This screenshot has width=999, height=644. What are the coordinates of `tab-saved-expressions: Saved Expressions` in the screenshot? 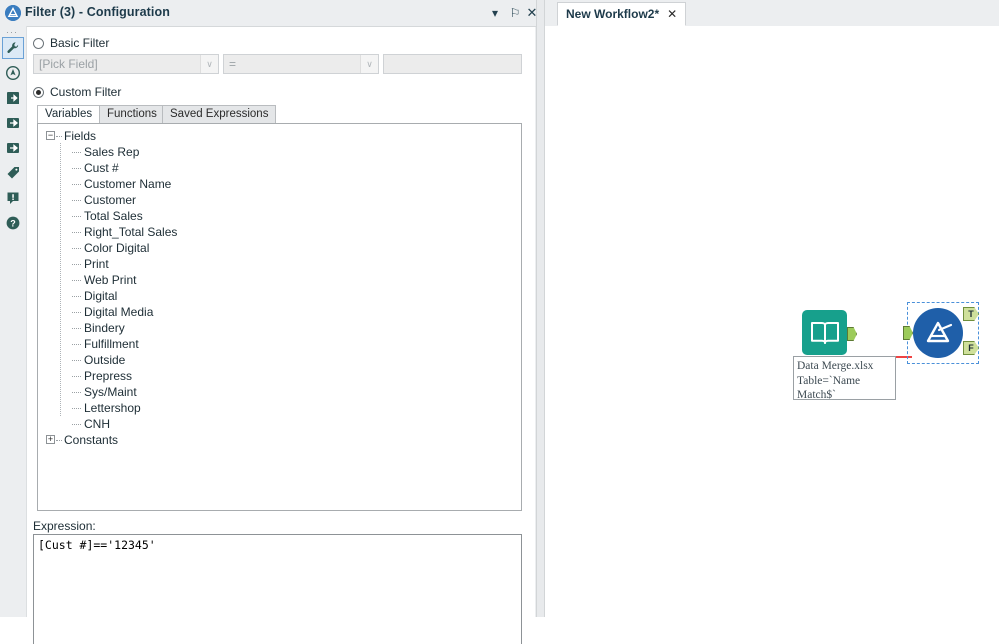 It's located at (219, 114).